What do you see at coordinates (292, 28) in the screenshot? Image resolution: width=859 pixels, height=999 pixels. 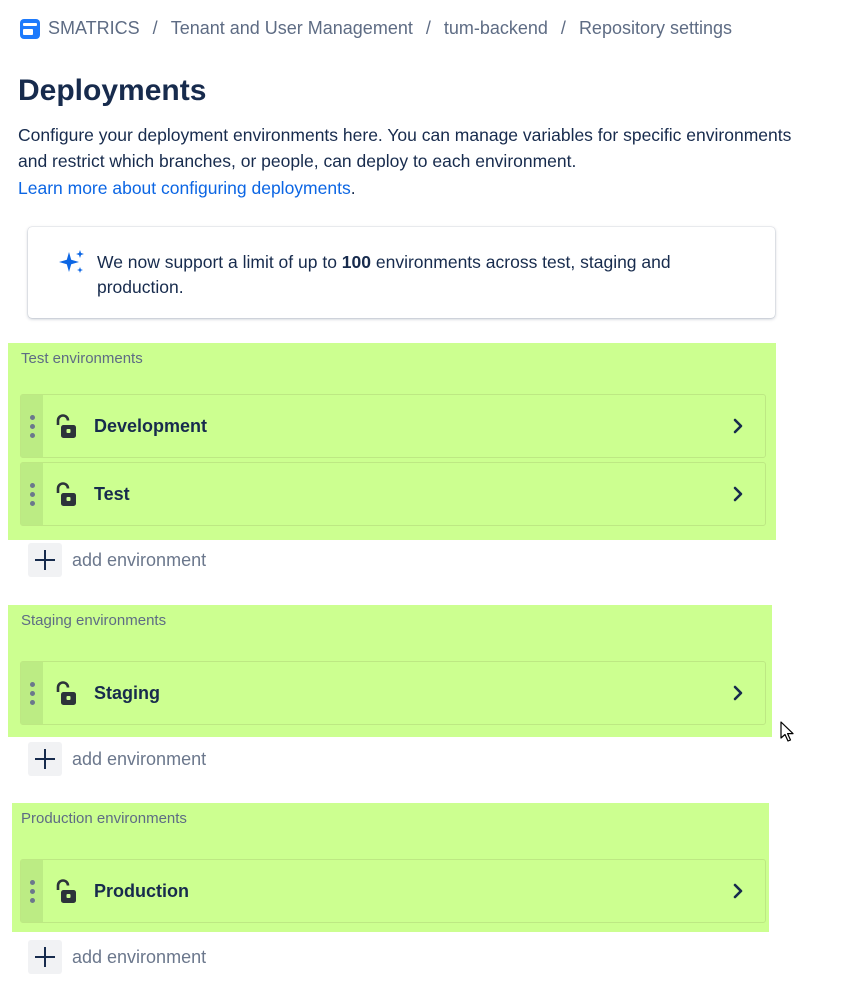 I see `breadcrumb-item-project: Tenant and User Management` at bounding box center [292, 28].